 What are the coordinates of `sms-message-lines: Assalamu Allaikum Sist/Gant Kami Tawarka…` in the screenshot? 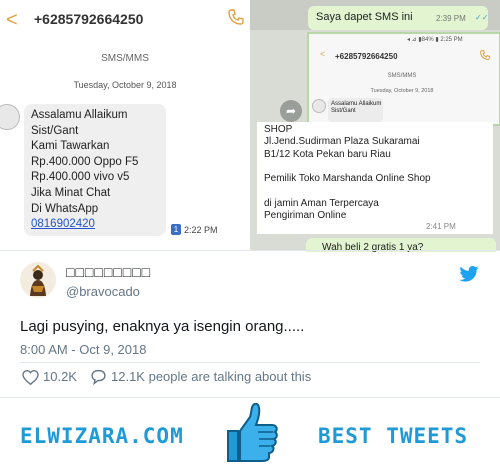 It's located at (85, 162).